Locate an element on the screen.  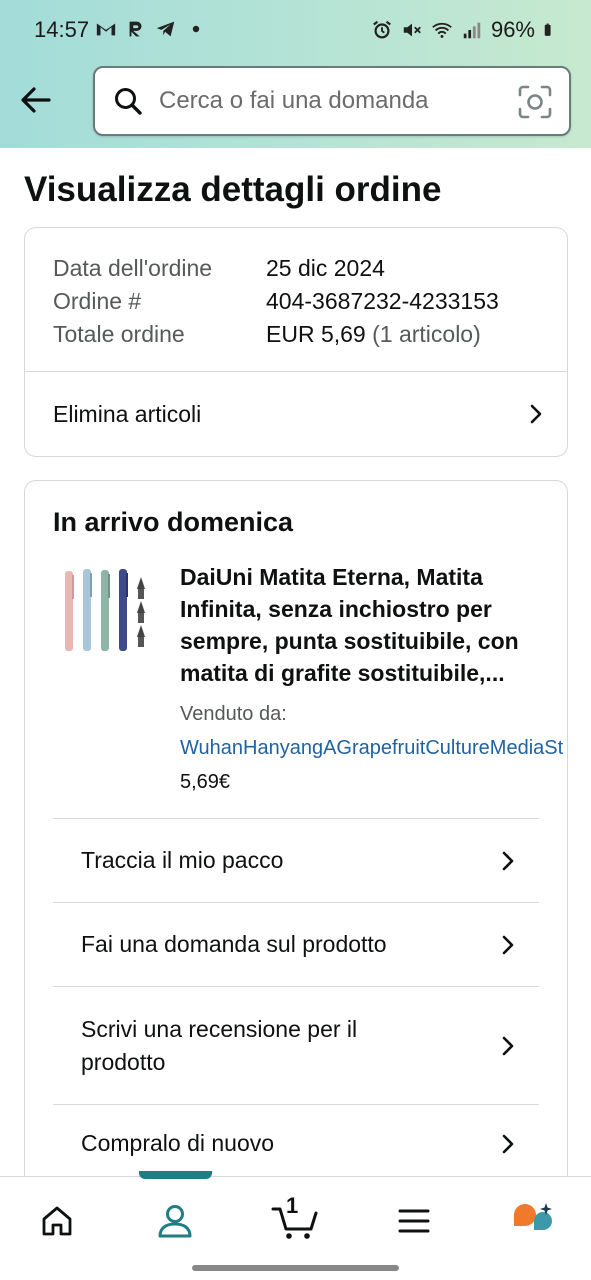
home-icon is located at coordinates (57, 1221).